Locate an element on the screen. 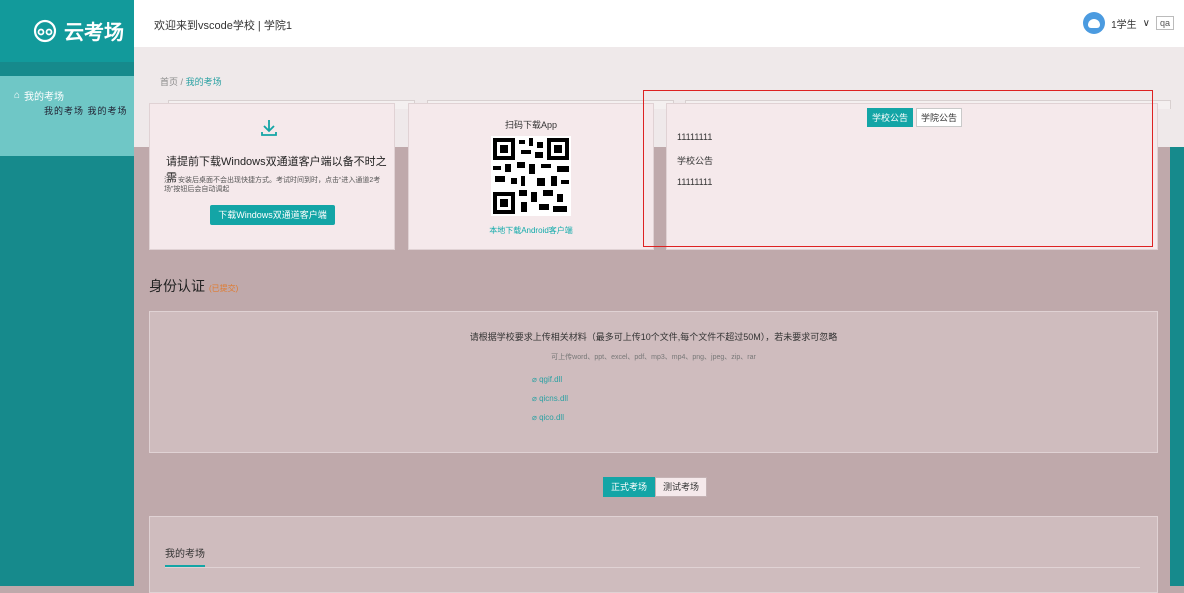  my-exam-card: 我的考场 is located at coordinates (653, 554).